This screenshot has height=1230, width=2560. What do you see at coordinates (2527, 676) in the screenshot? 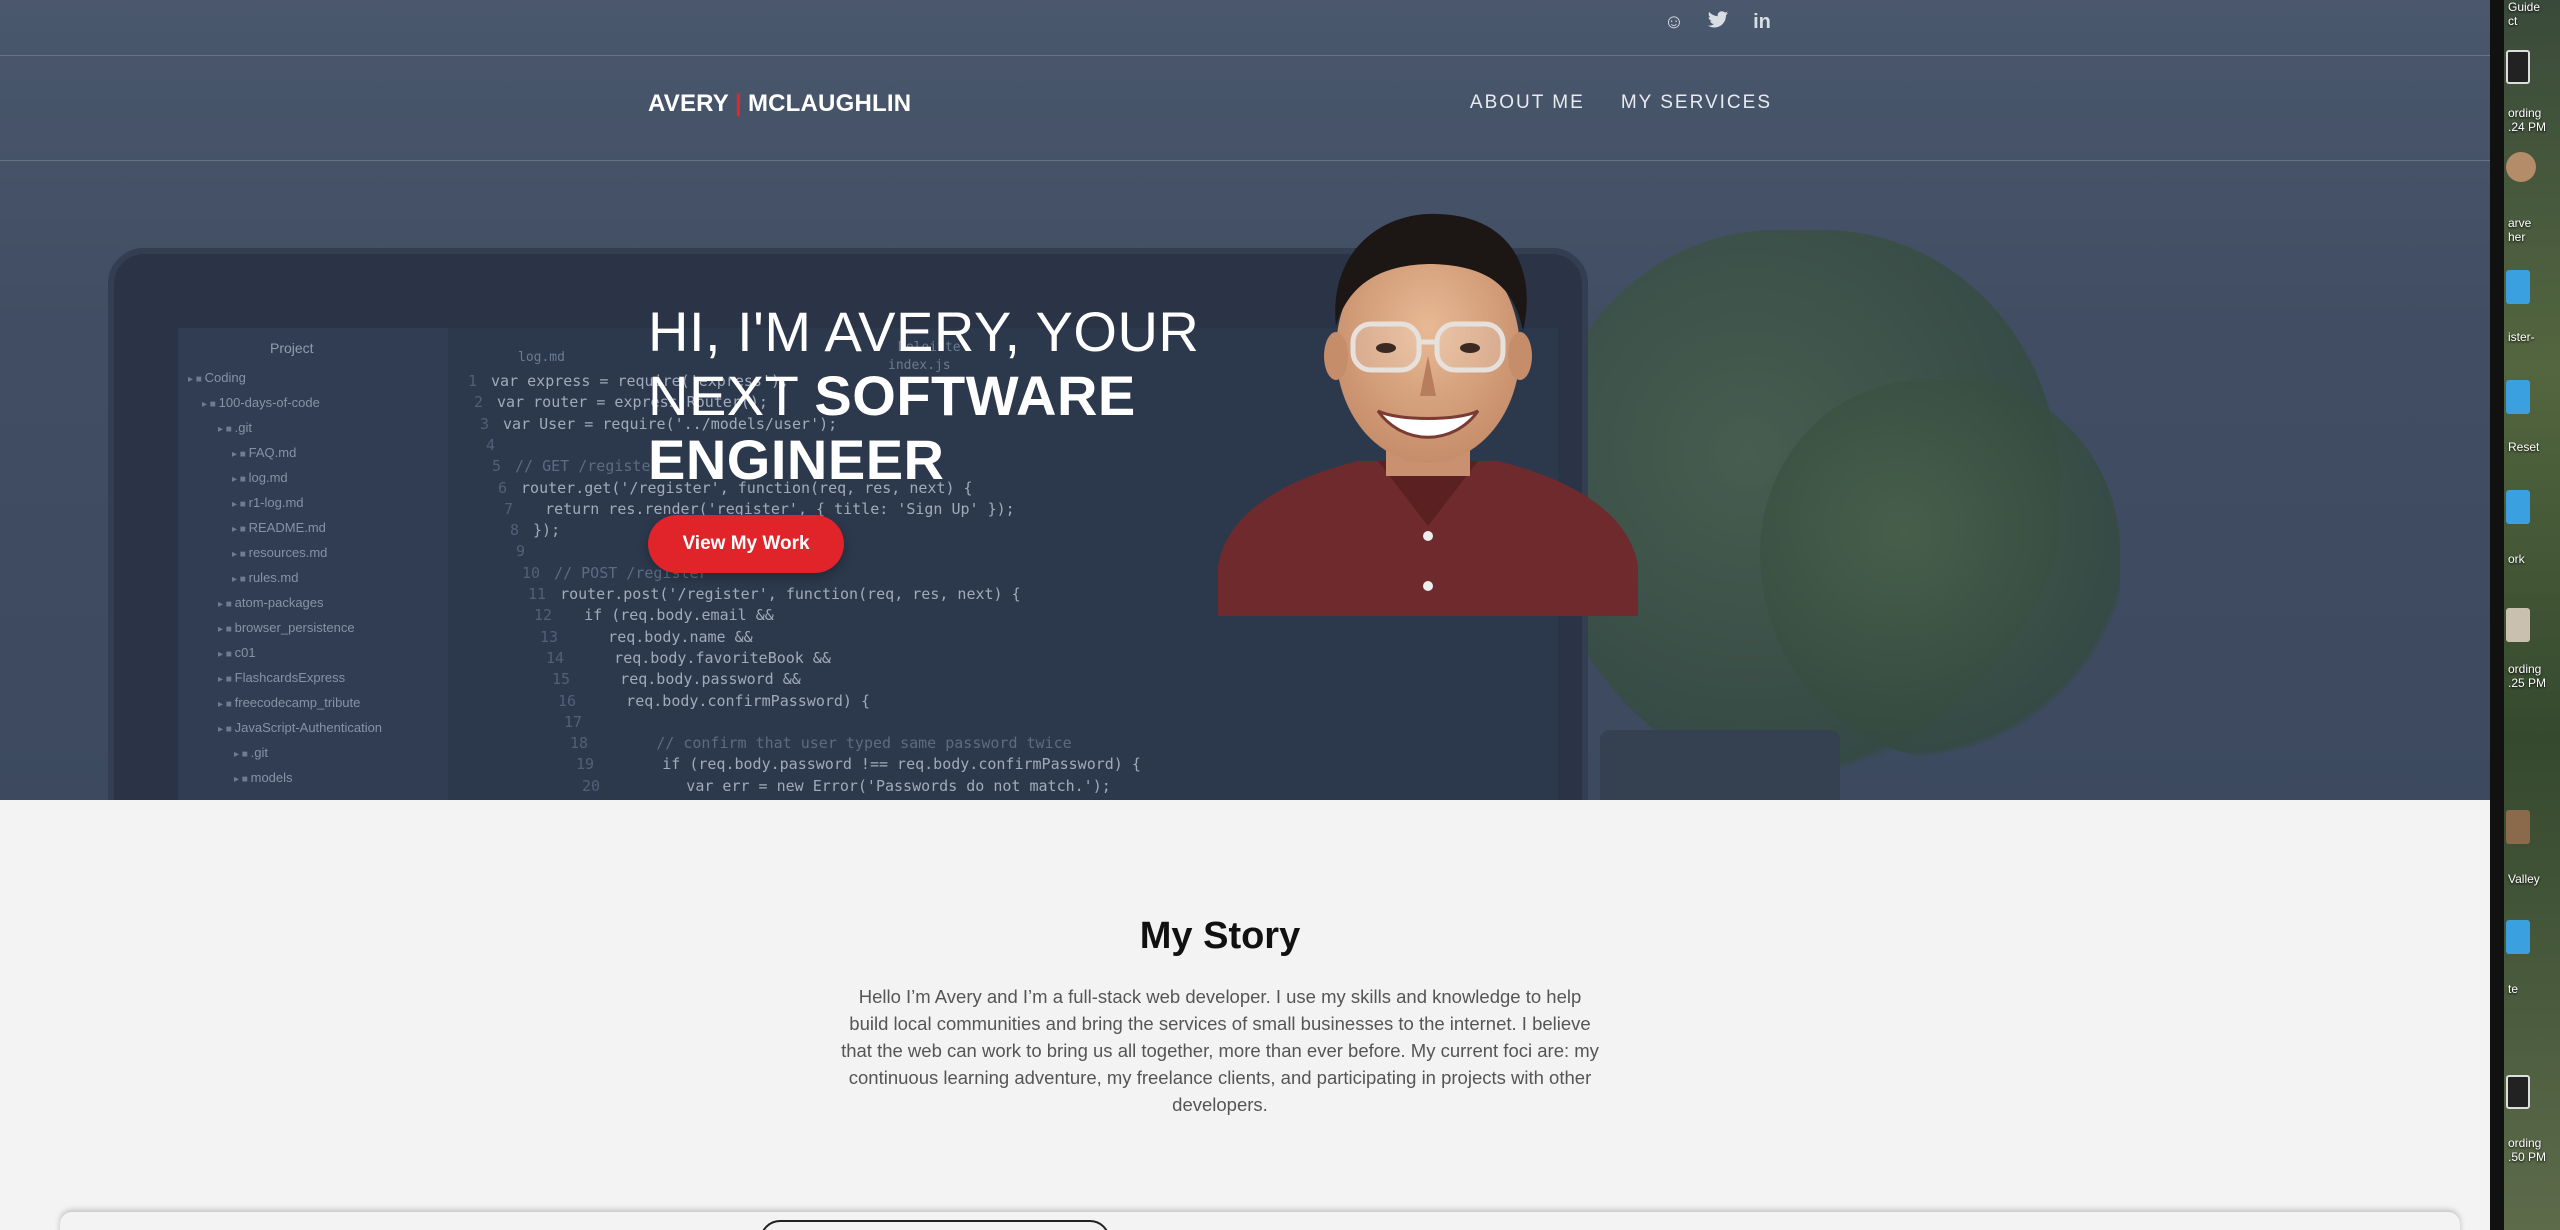
I see `desktop-icon-label: ording .25 PM` at bounding box center [2527, 676].